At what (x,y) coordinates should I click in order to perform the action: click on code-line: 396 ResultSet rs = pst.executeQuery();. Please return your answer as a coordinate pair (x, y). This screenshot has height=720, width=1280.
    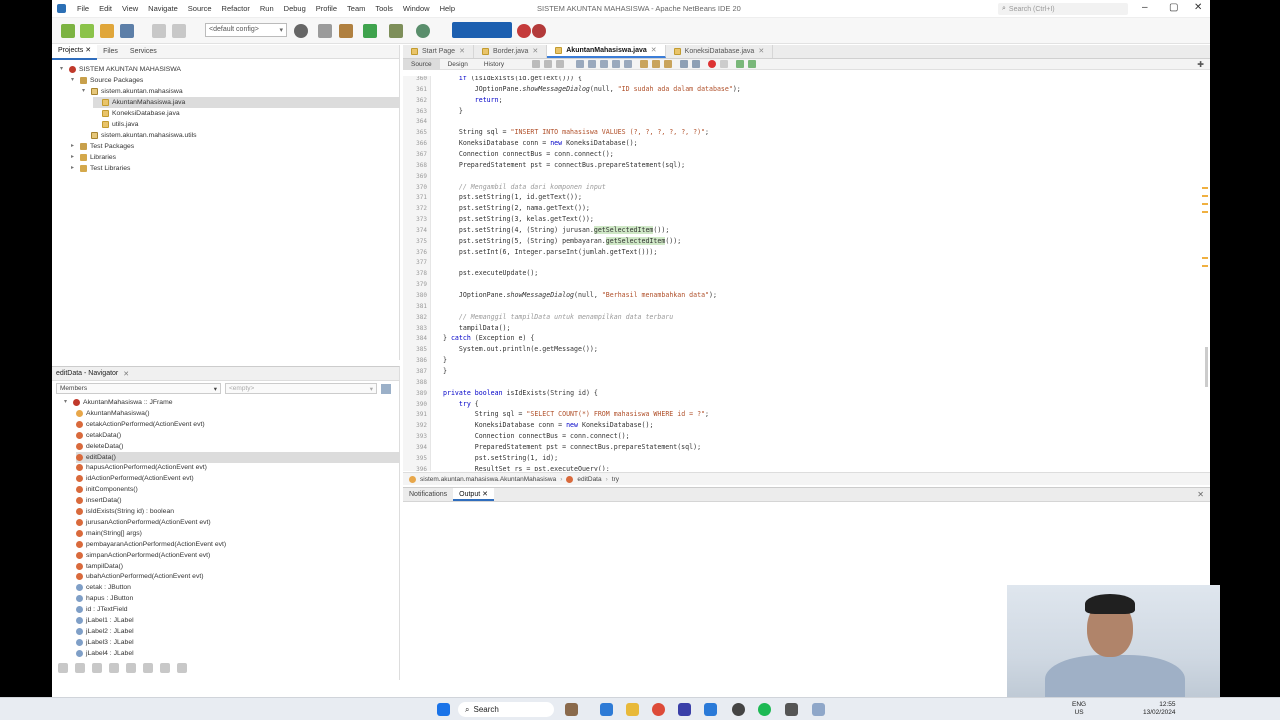
    Looking at the image, I should click on (798, 467).